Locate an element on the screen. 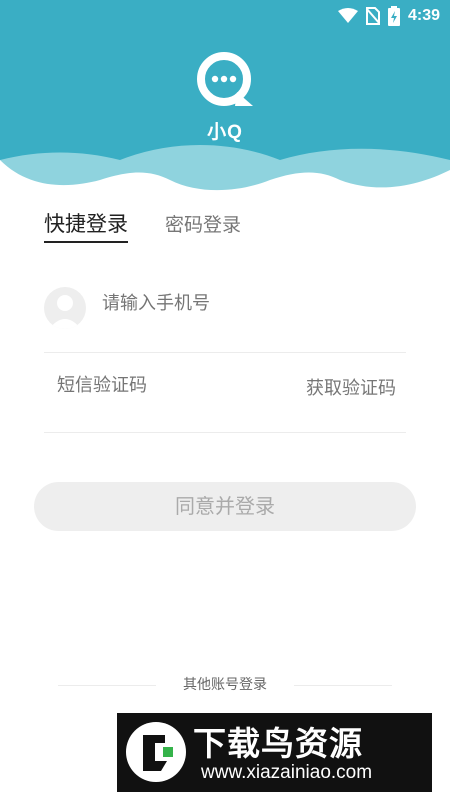 This screenshot has width=450, height=800. phone-input is located at coordinates (242, 303).